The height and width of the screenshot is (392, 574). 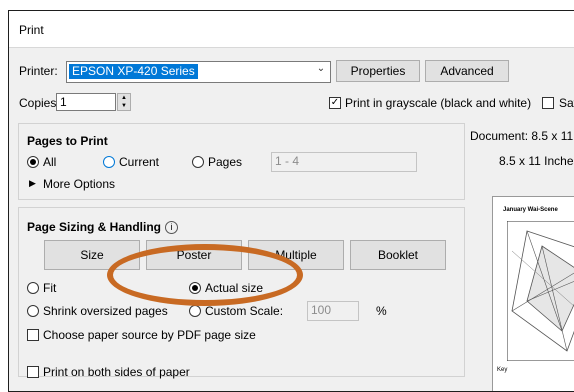 I want to click on page-sizing-title: Page Sizing & Handling i, so click(x=103, y=227).